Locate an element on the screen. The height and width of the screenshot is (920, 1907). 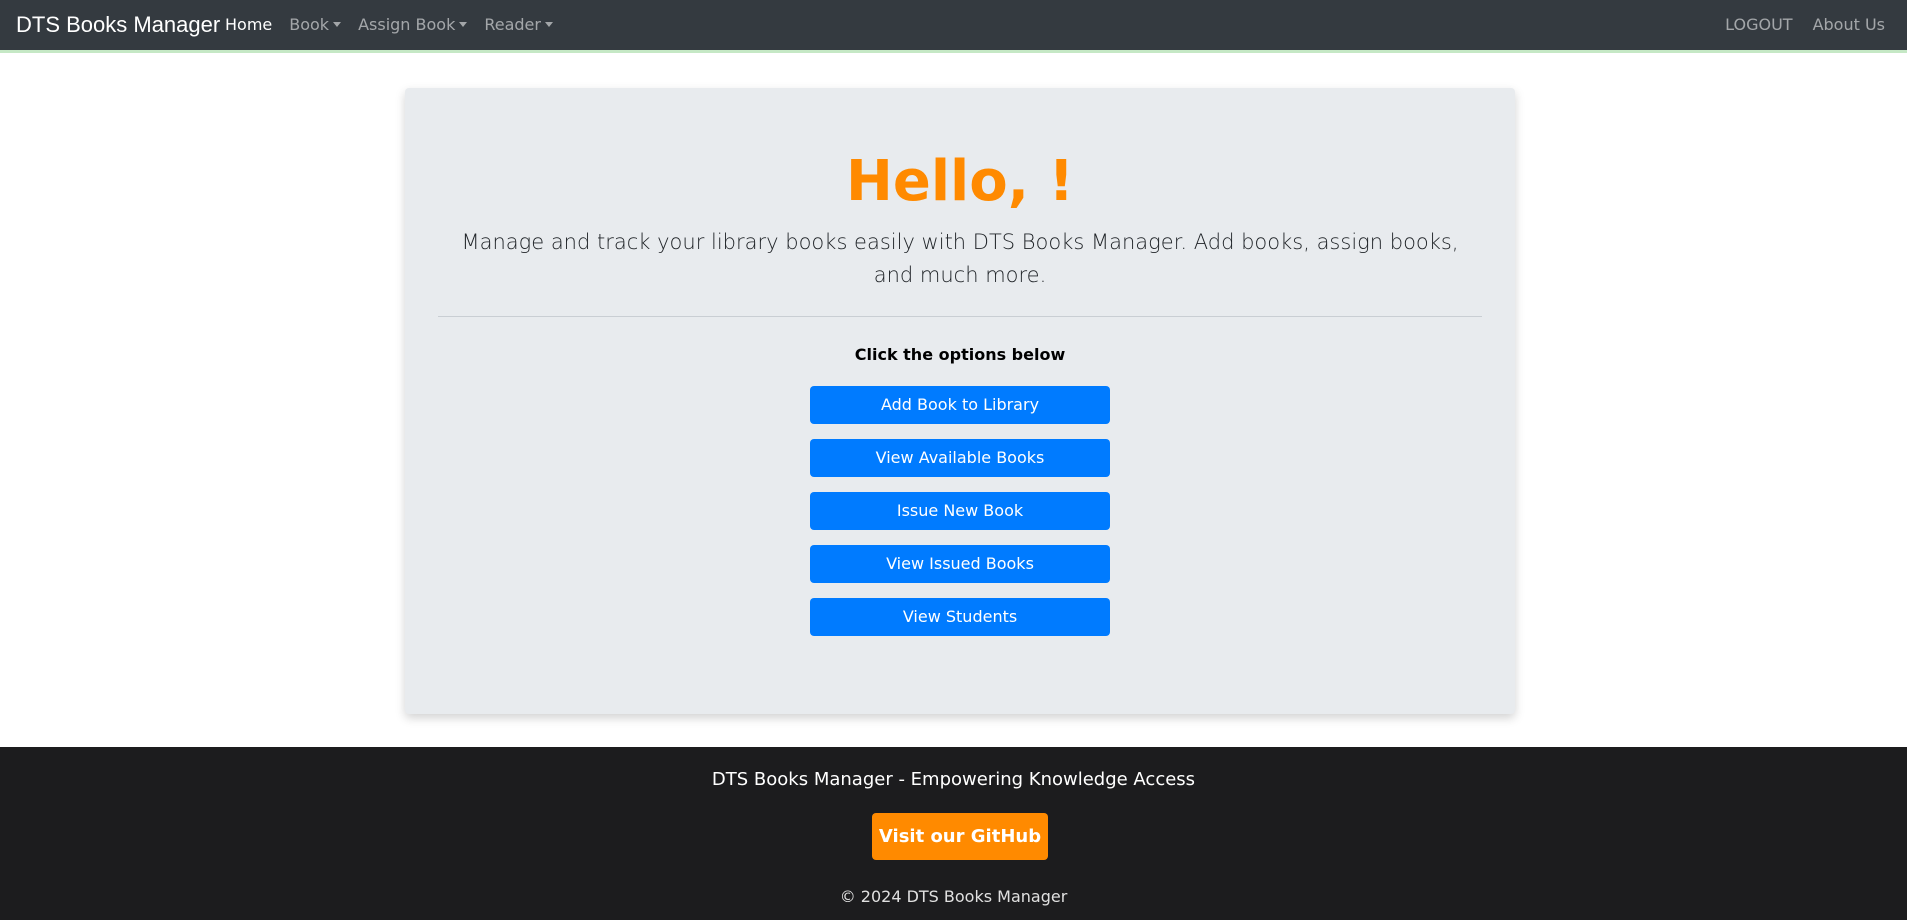
nav-assign-book-label: Assign Book is located at coordinates (407, 24).